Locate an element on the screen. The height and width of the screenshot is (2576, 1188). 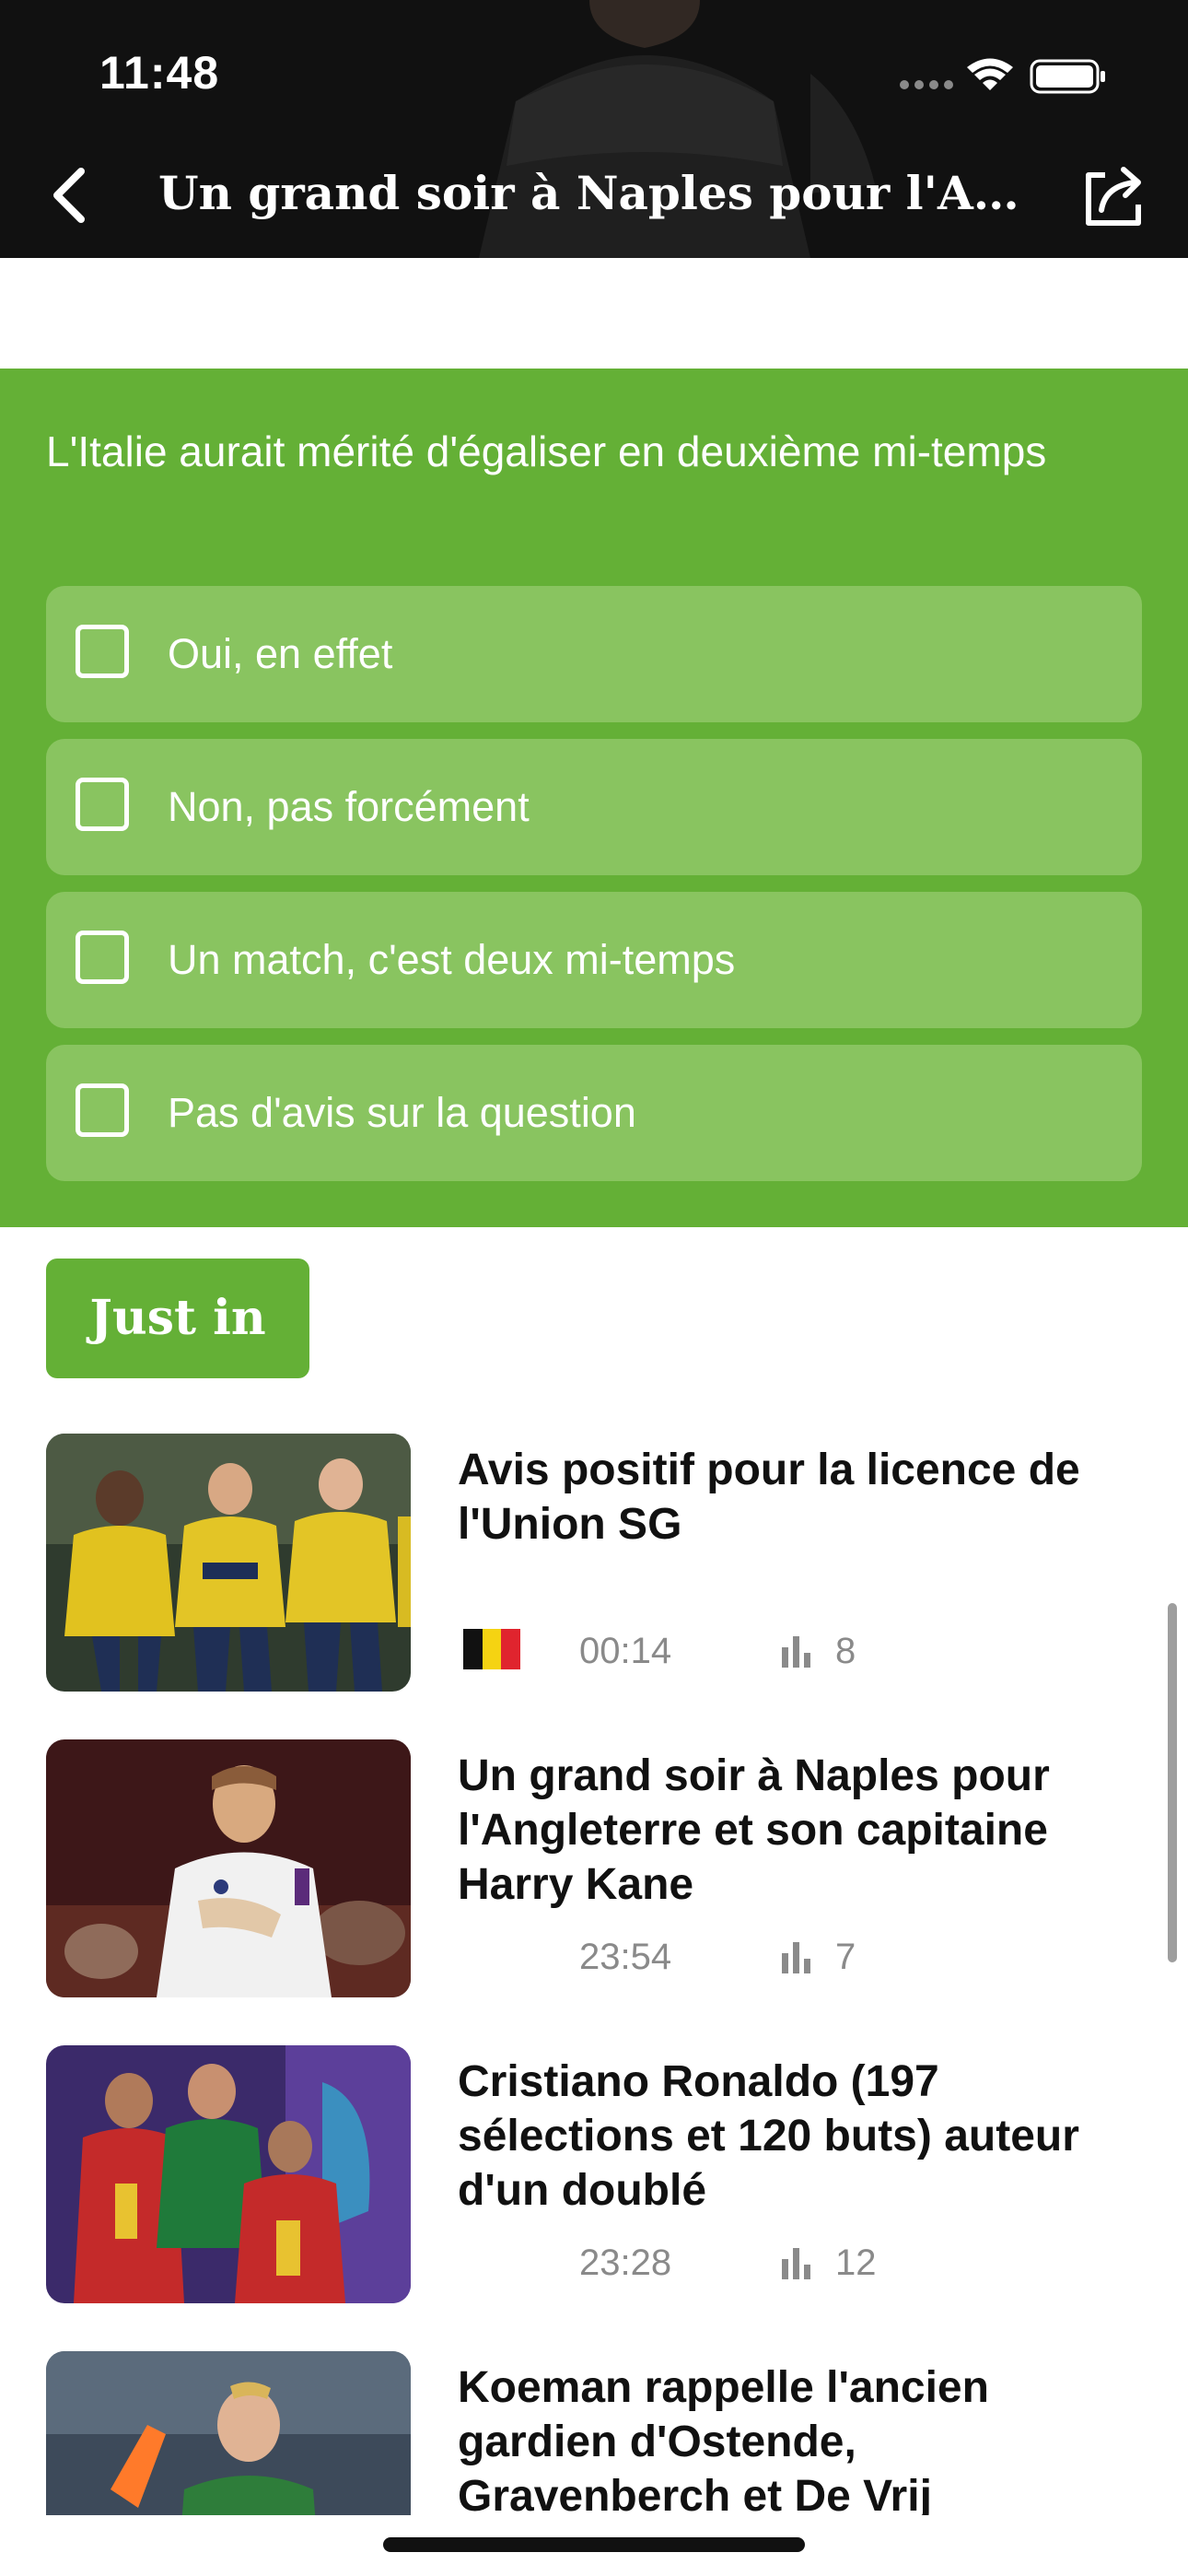
just-in-badge: Just in is located at coordinates (177, 1318).